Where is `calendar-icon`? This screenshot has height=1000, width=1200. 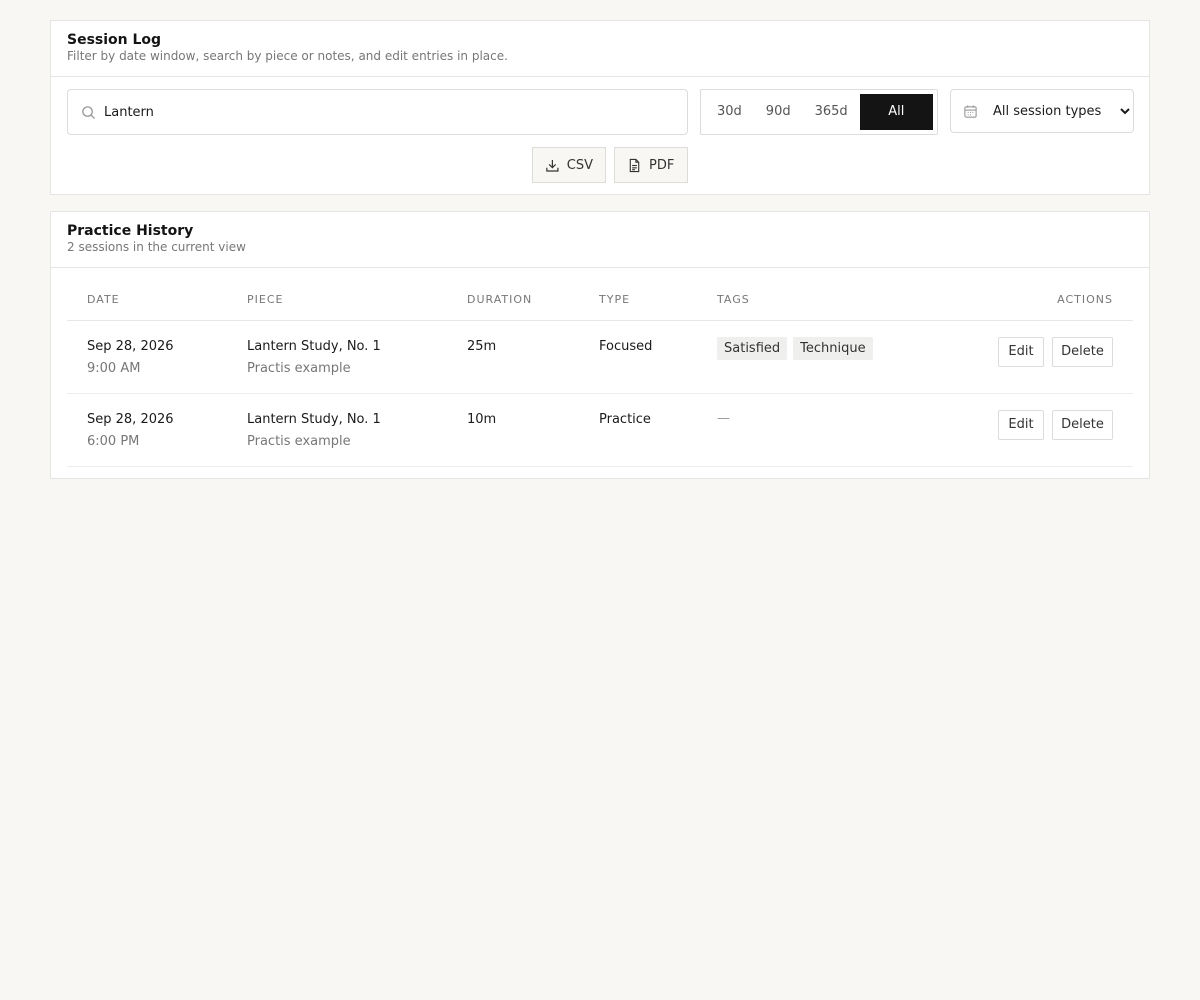 calendar-icon is located at coordinates (970, 111).